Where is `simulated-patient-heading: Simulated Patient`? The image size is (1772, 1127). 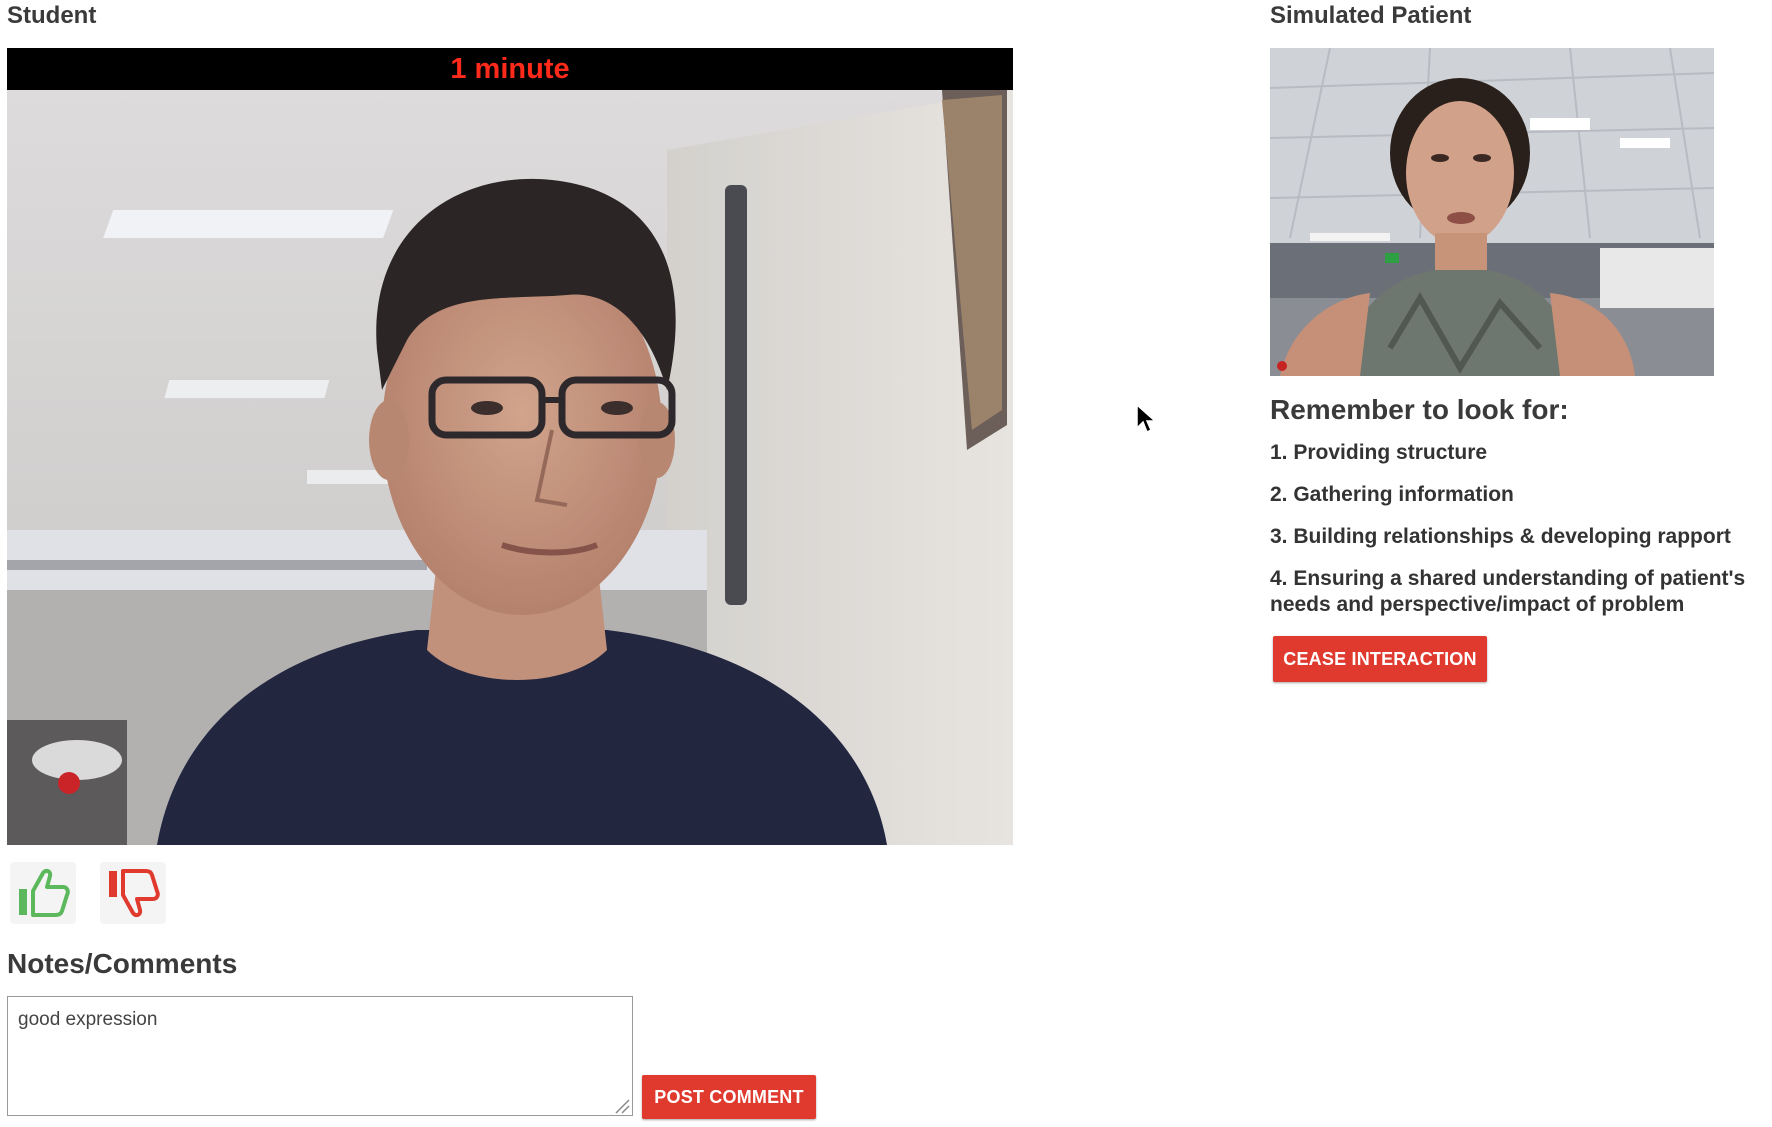 simulated-patient-heading: Simulated Patient is located at coordinates (1371, 15).